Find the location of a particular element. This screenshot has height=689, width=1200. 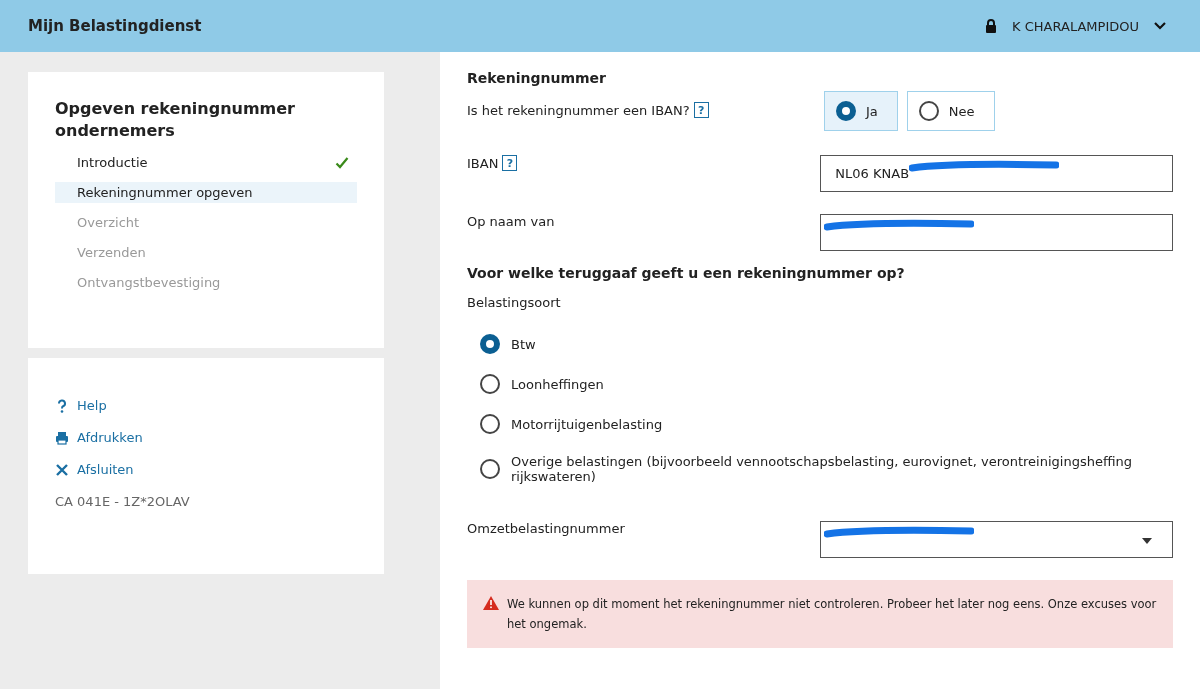

question-icon is located at coordinates (62, 405).